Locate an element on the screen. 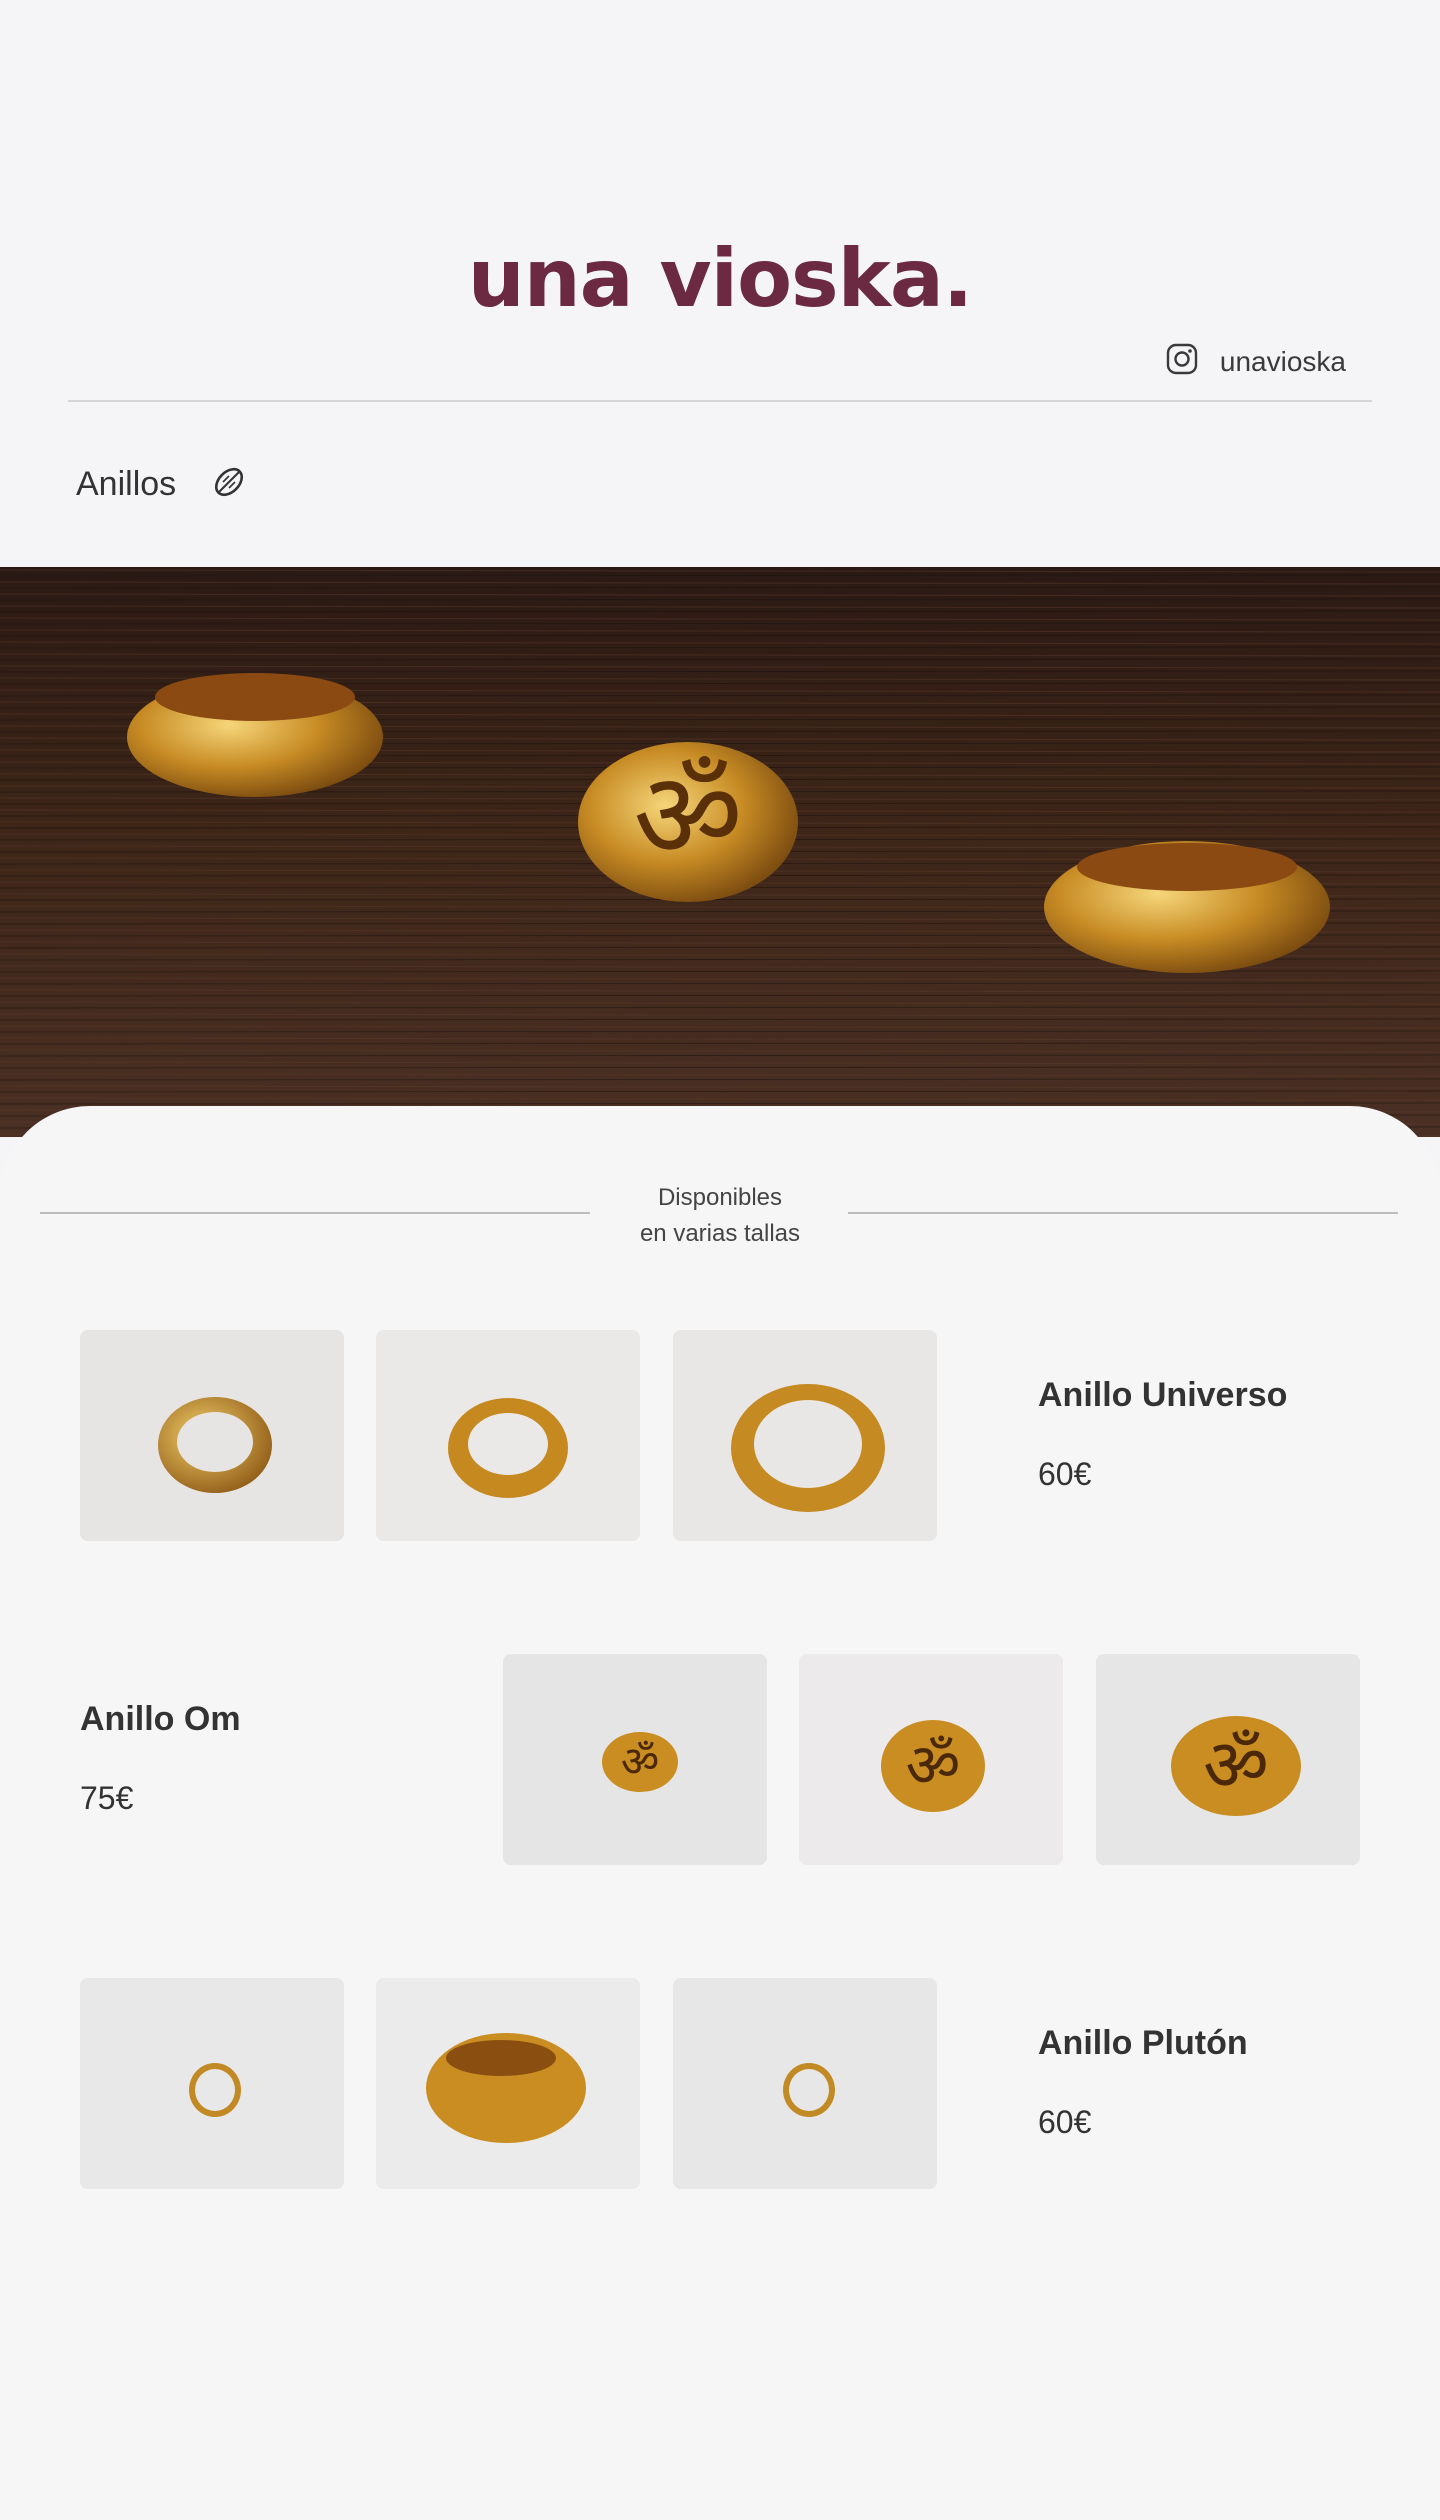 The width and height of the screenshot is (1440, 2520). product-price: 75€ is located at coordinates (107, 1798).